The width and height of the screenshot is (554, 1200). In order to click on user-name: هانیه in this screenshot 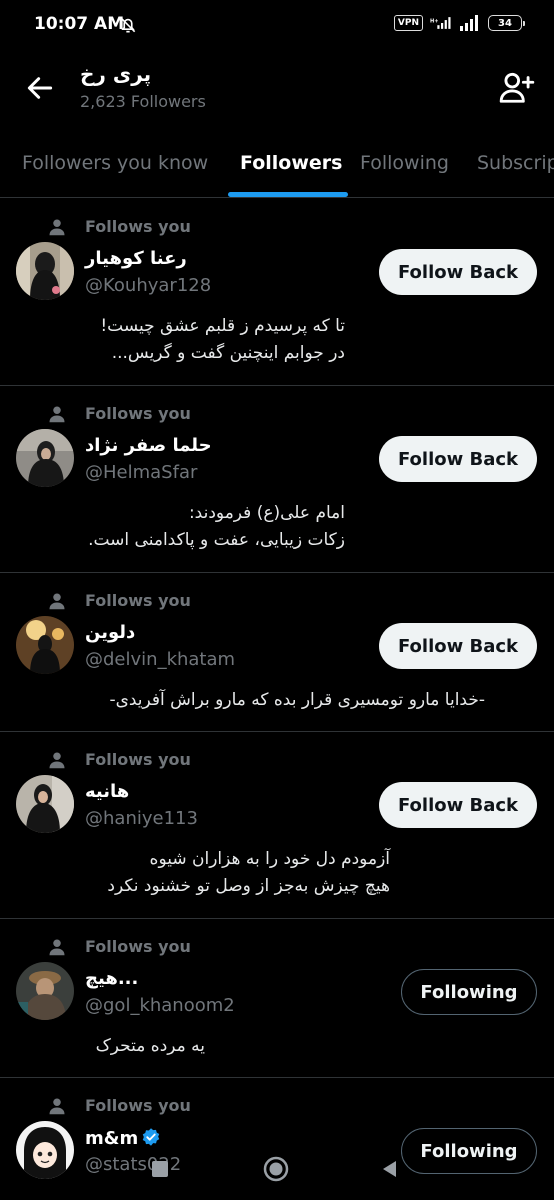, I will do `click(107, 791)`.